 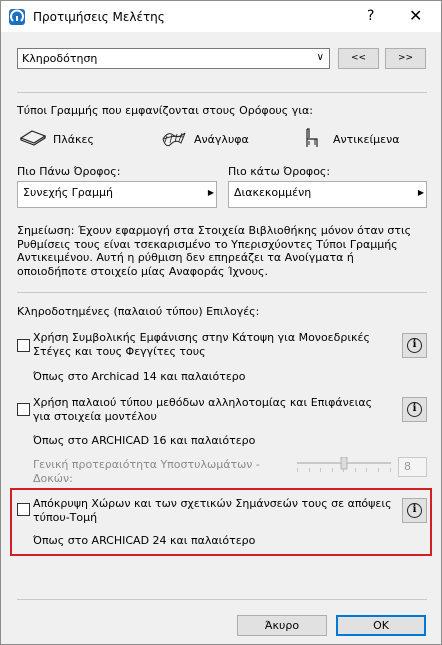 What do you see at coordinates (405, 58) in the screenshot?
I see `next-page-button: >>` at bounding box center [405, 58].